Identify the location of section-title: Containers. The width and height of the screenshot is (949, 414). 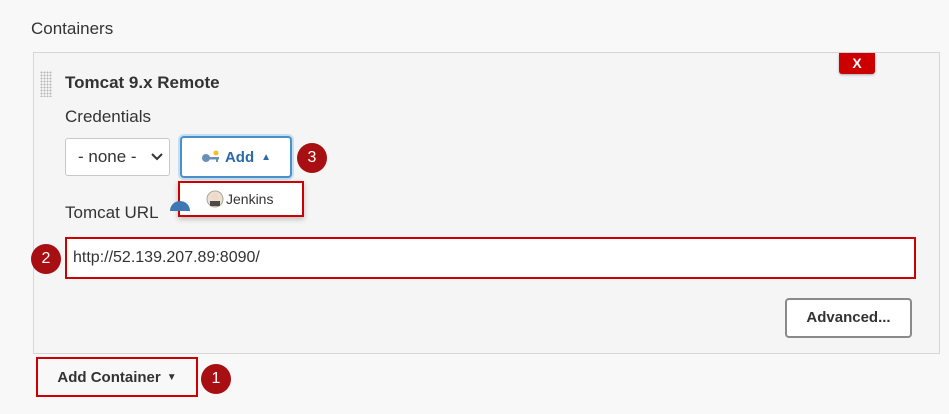
(72, 28).